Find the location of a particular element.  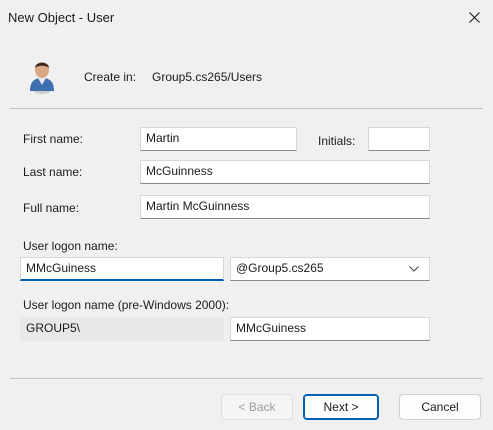

upn-suffix-value: @Group5.cs265 is located at coordinates (280, 268).